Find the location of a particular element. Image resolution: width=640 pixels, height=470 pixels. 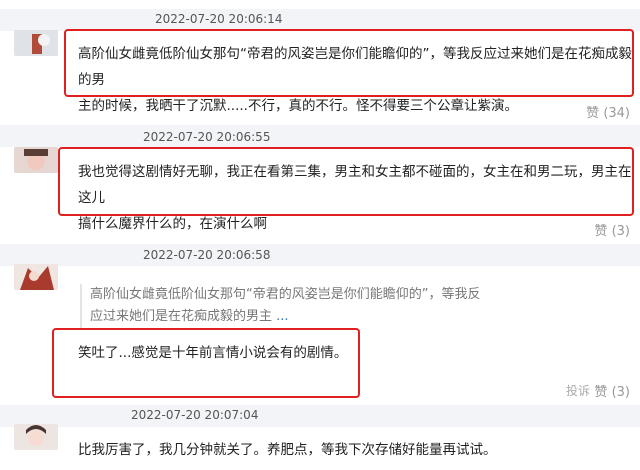

like-count: (34) is located at coordinates (616, 113).